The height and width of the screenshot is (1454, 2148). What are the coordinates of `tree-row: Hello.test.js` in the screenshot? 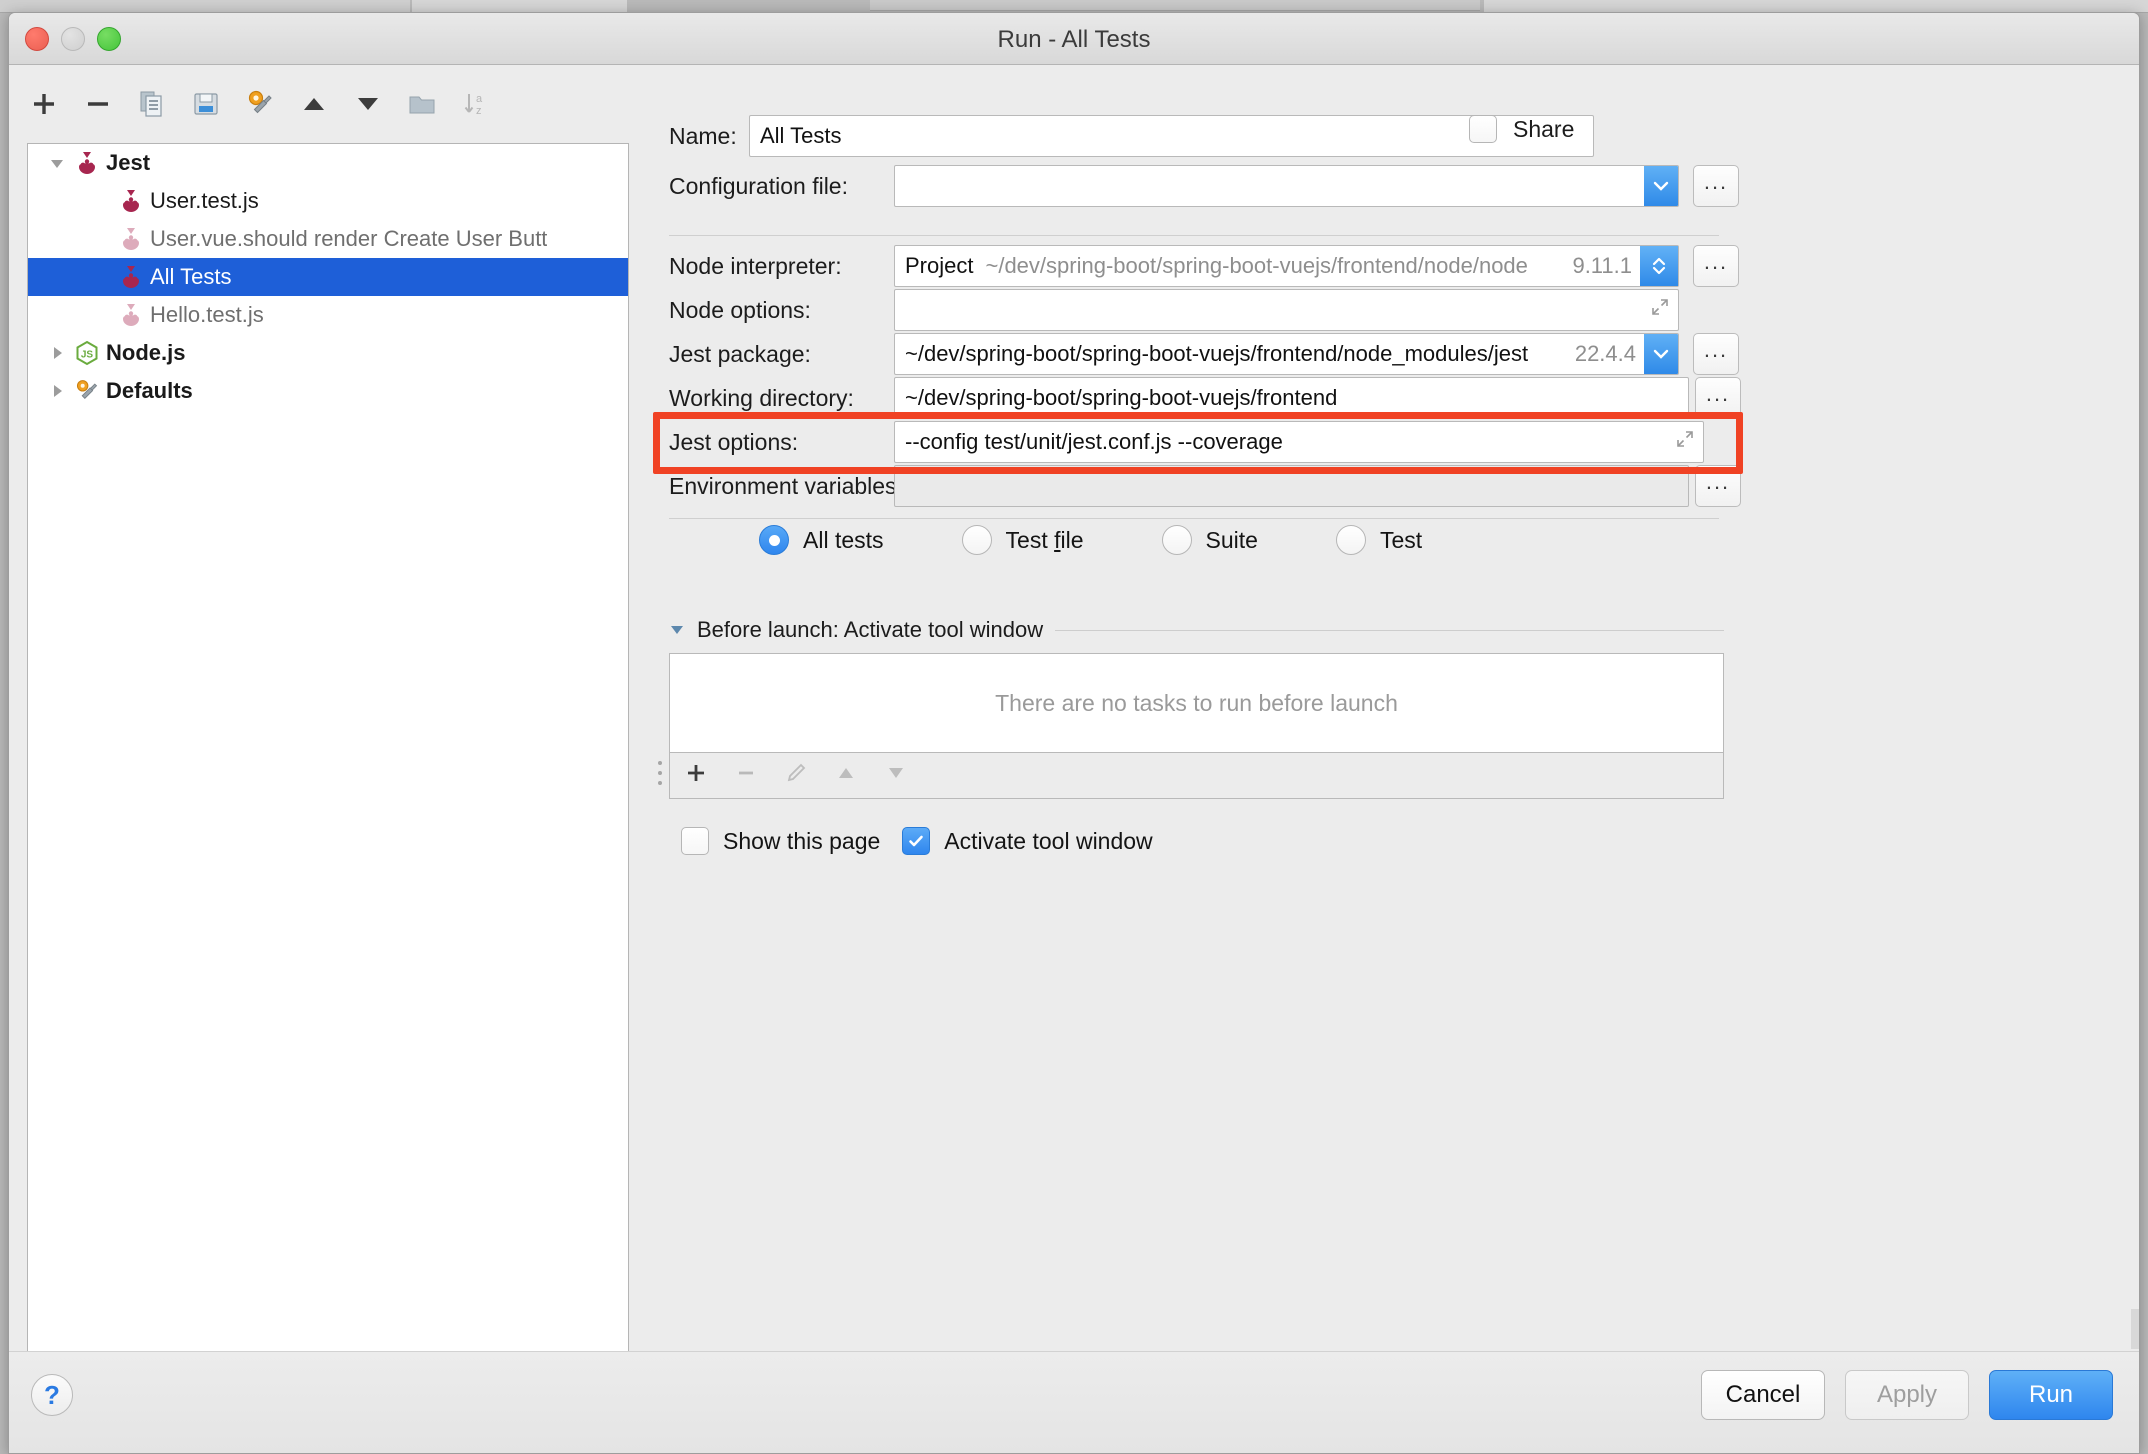 It's located at (328, 315).